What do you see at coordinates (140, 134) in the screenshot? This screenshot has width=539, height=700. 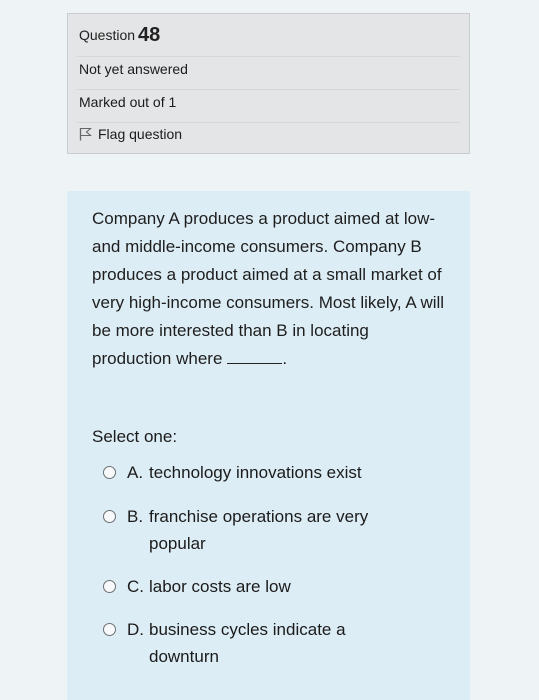 I see `flag-question-label: Flag question` at bounding box center [140, 134].